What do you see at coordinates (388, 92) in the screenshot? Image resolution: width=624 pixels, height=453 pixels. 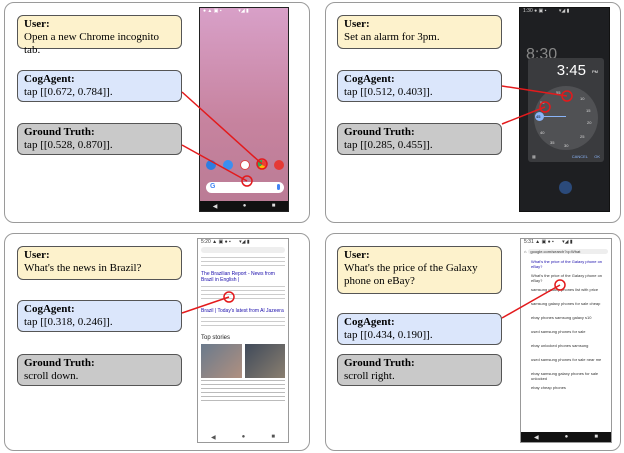 I see `cogagent-action: tap [[0.512, 0.403]].` at bounding box center [388, 92].